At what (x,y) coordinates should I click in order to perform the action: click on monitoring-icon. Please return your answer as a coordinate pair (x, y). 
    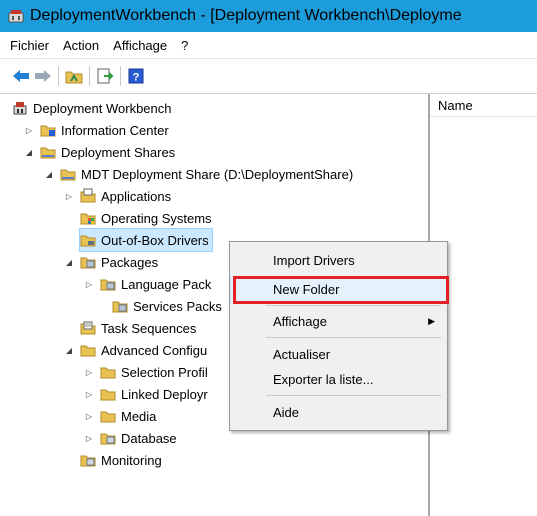
    Looking at the image, I should click on (88, 461).